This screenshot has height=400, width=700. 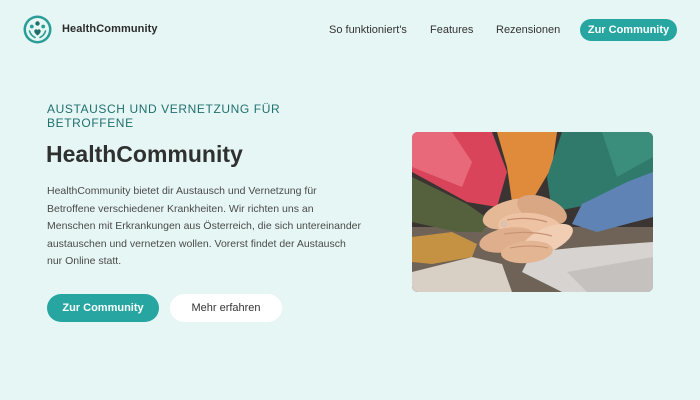 I want to click on people-heart-logo-icon, so click(x=37, y=29).